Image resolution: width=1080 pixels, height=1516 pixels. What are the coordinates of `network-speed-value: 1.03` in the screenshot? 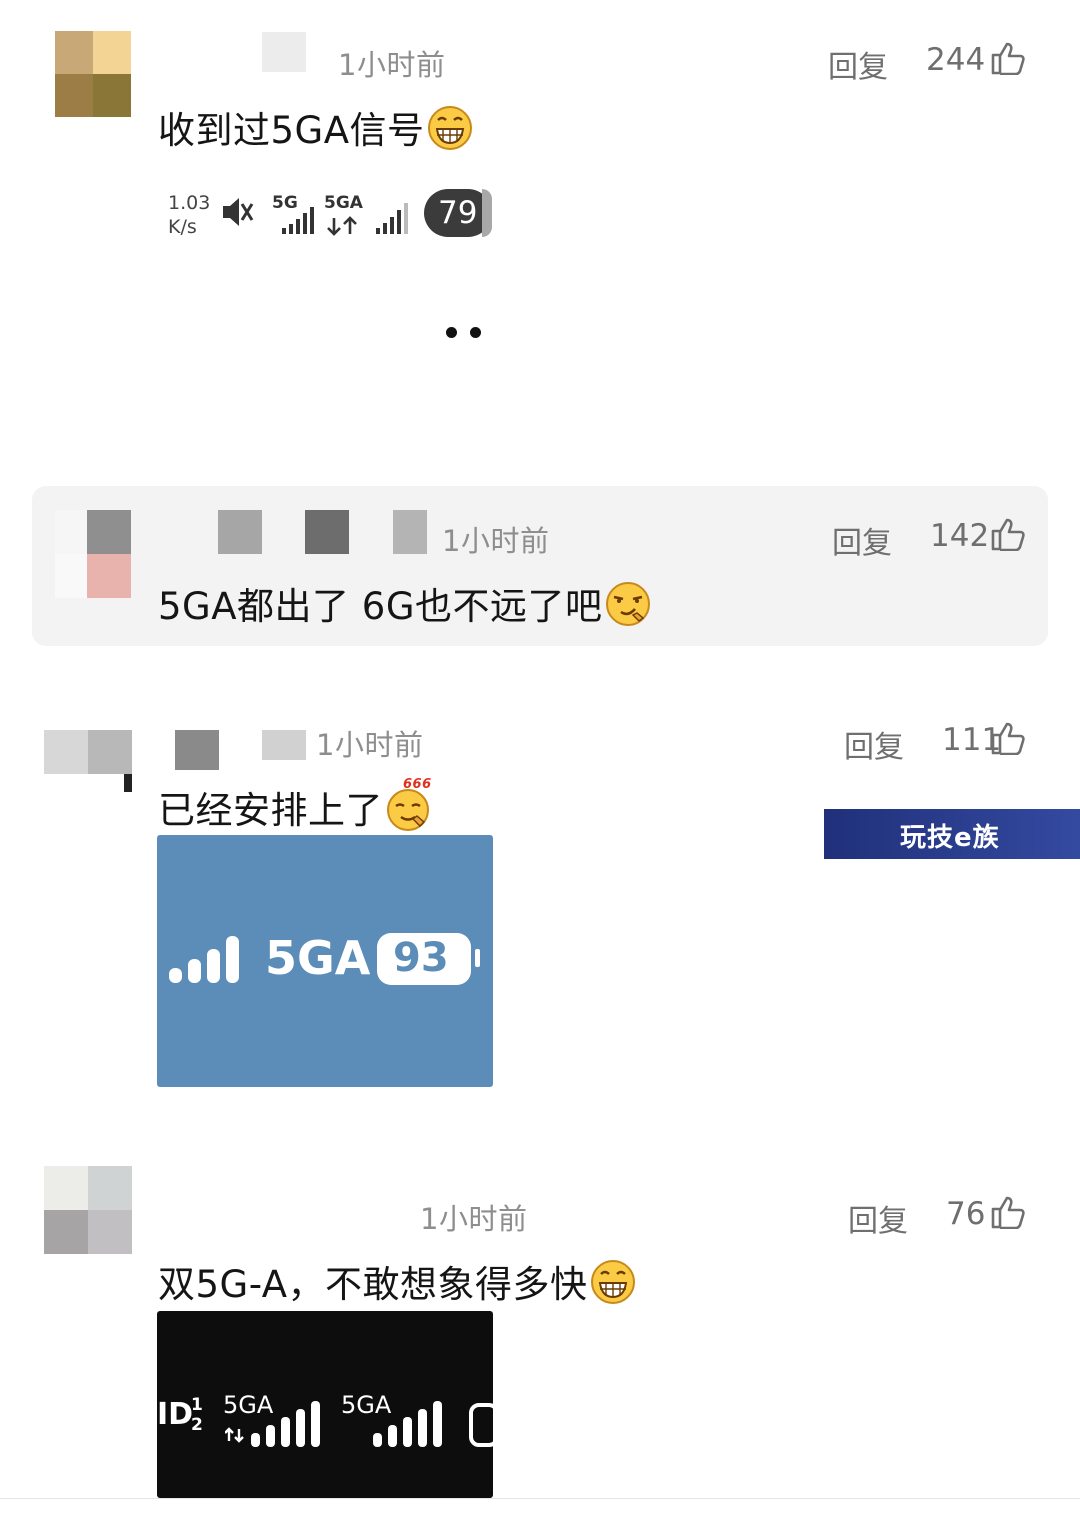 It's located at (189, 203).